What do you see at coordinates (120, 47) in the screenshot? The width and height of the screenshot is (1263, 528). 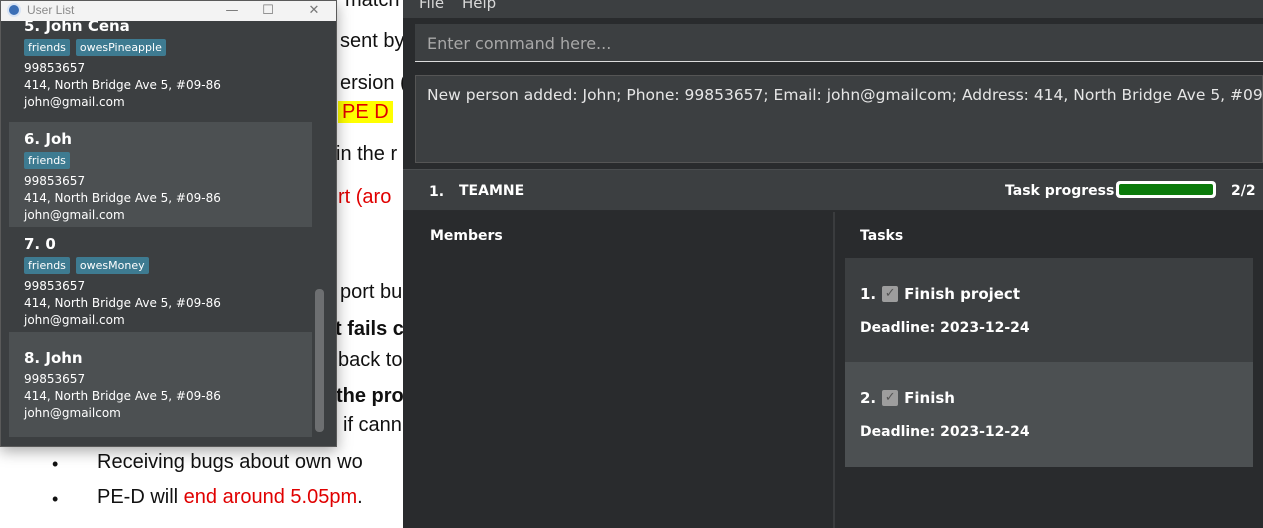 I see `tag: owesPineapple` at bounding box center [120, 47].